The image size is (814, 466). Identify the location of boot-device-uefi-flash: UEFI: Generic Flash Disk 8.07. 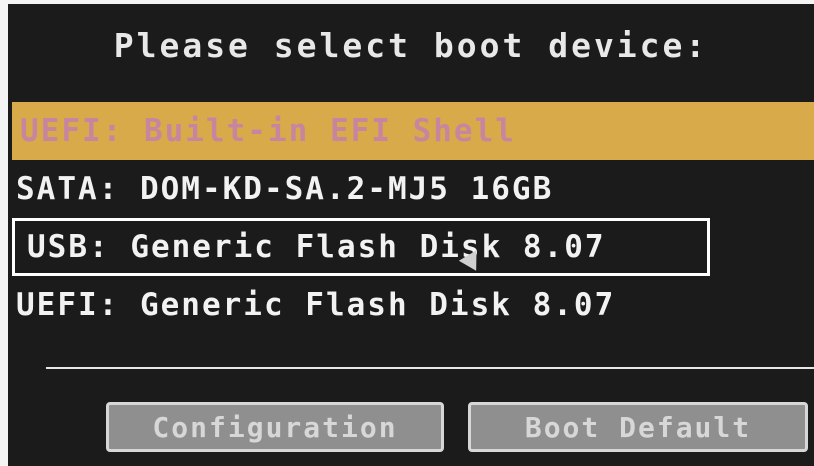
(411, 305).